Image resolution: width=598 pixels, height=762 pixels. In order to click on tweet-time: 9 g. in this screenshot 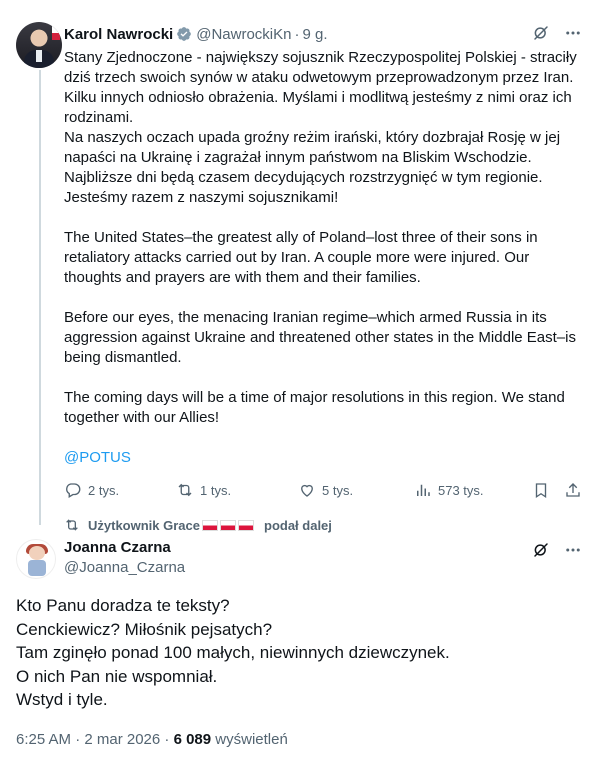, I will do `click(314, 34)`.